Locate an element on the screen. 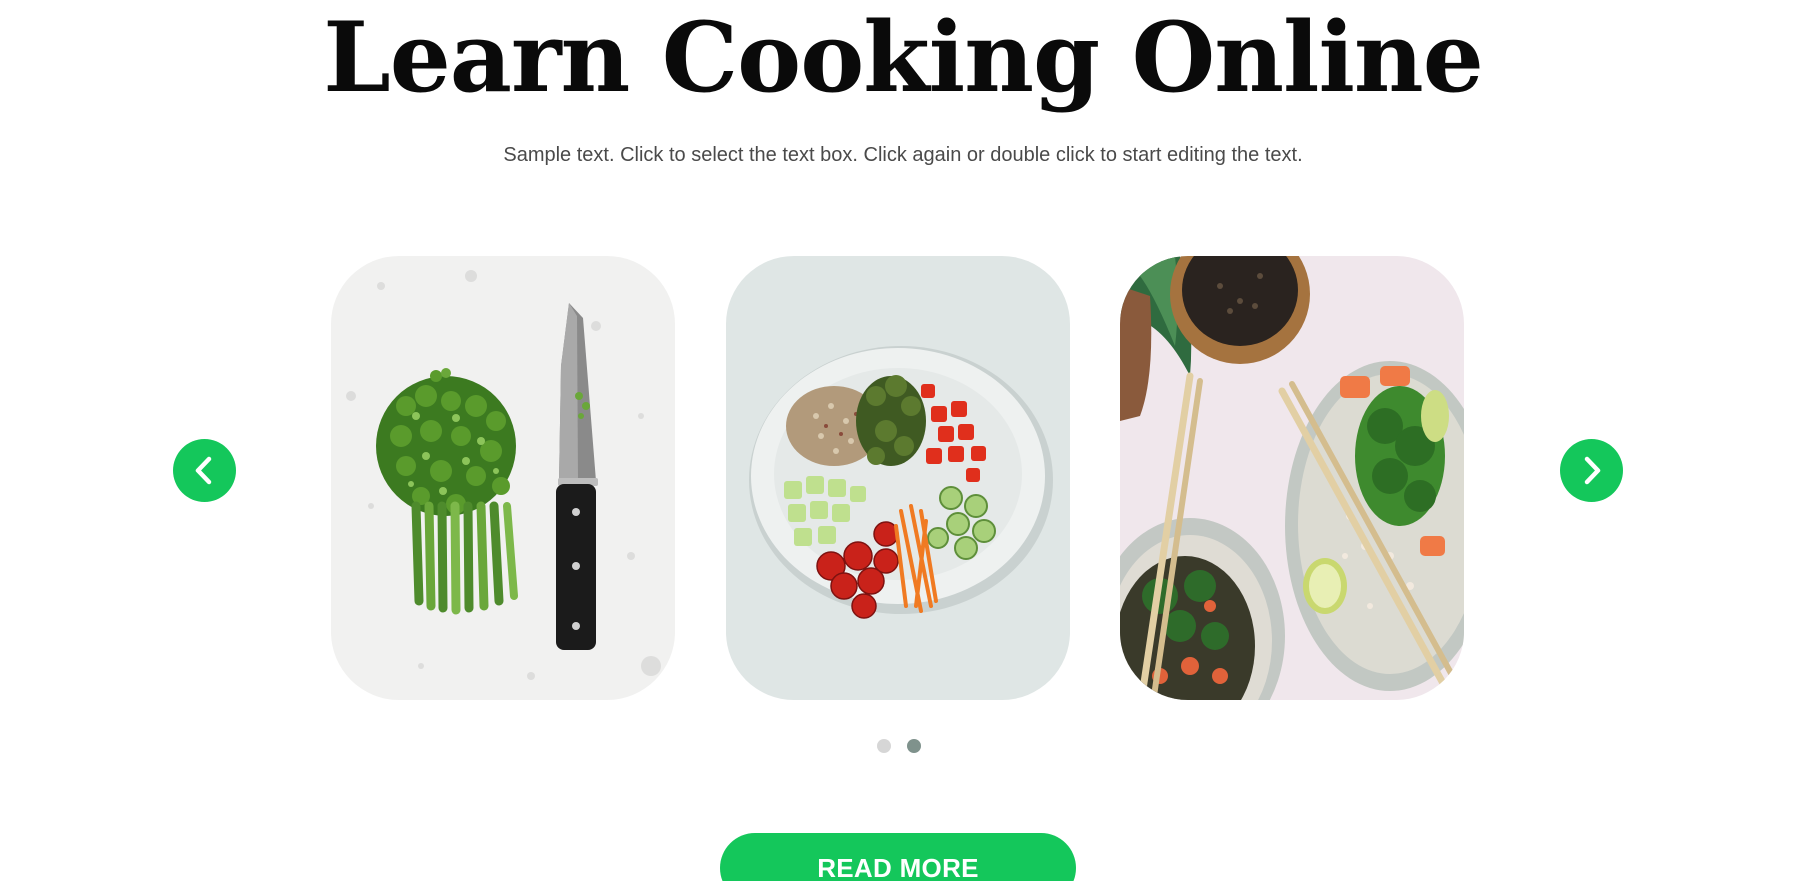 The width and height of the screenshot is (1806, 881). carousel-prev-button is located at coordinates (204, 470).